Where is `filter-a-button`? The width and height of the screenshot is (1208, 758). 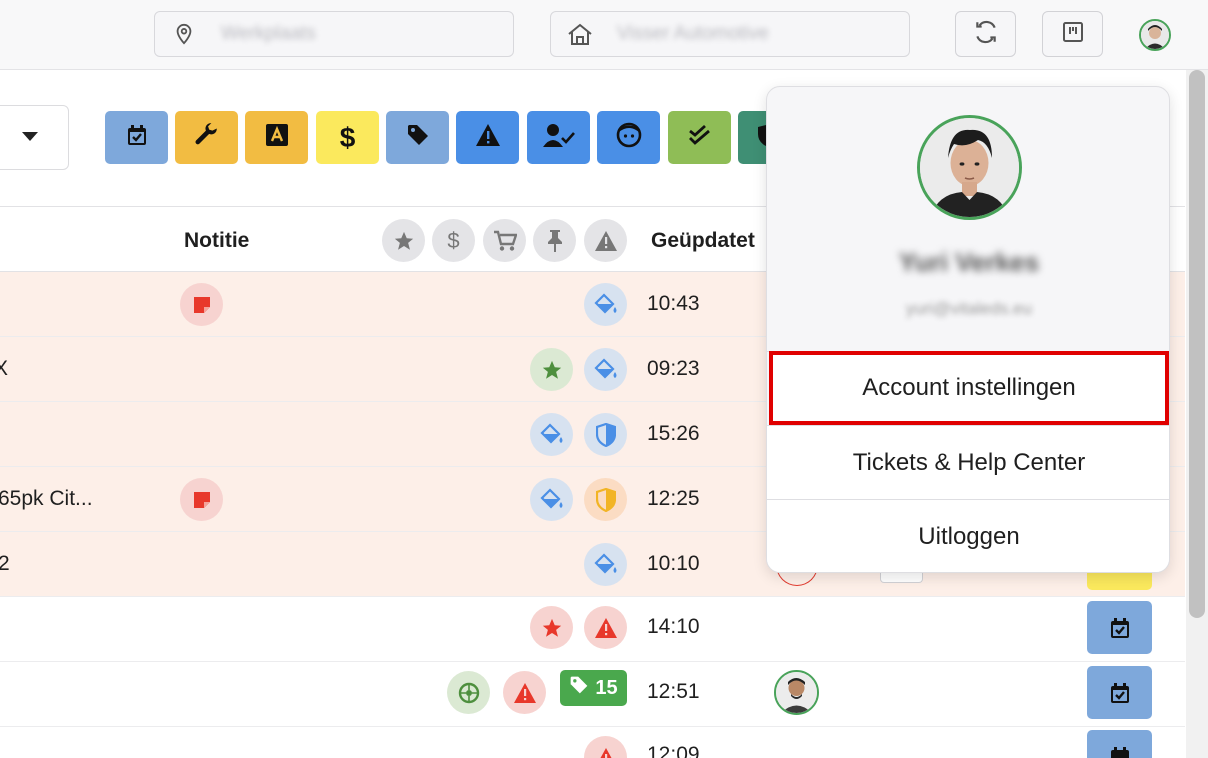 filter-a-button is located at coordinates (276, 137).